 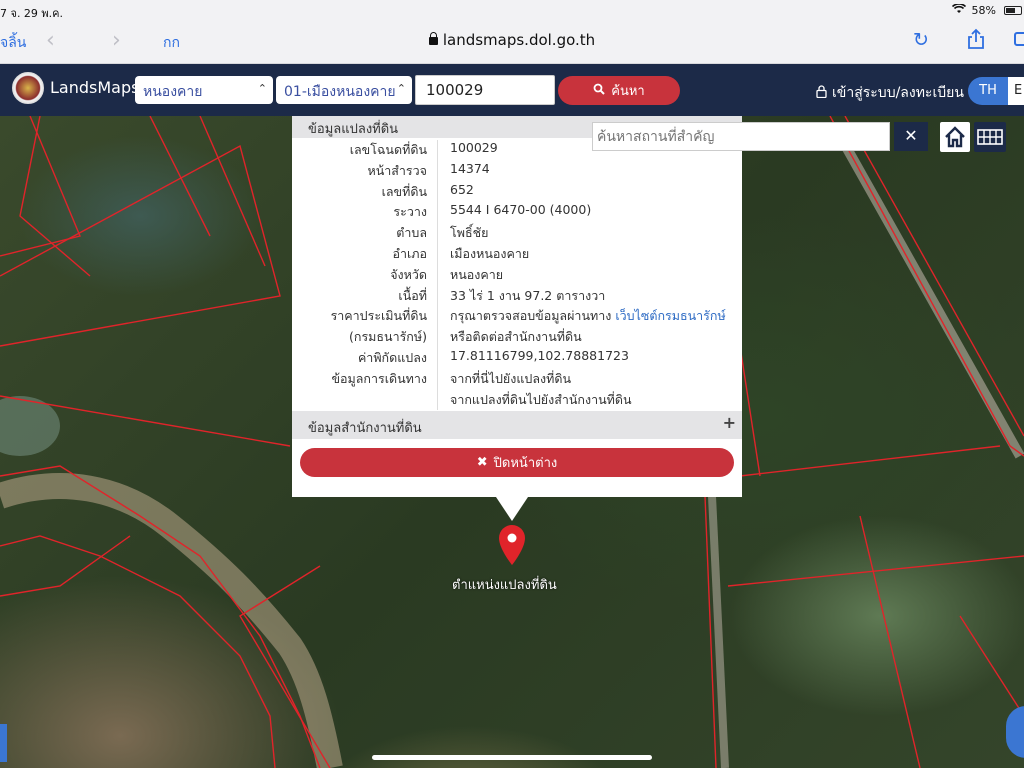 What do you see at coordinates (533, 358) in the screenshot?
I see `coordinates-link: 17.81116799,102.78881723` at bounding box center [533, 358].